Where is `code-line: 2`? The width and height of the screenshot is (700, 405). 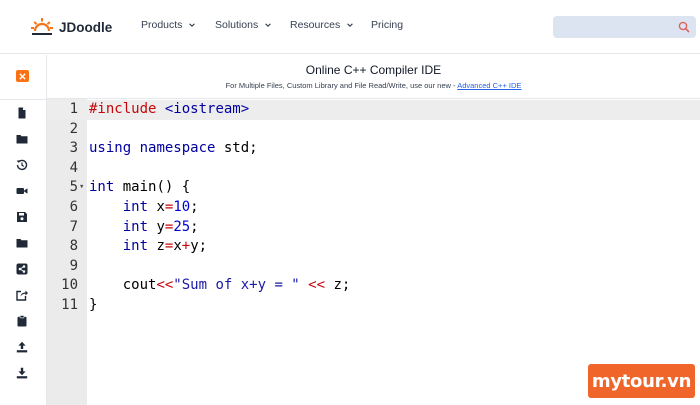 code-line: 2 is located at coordinates (373, 130).